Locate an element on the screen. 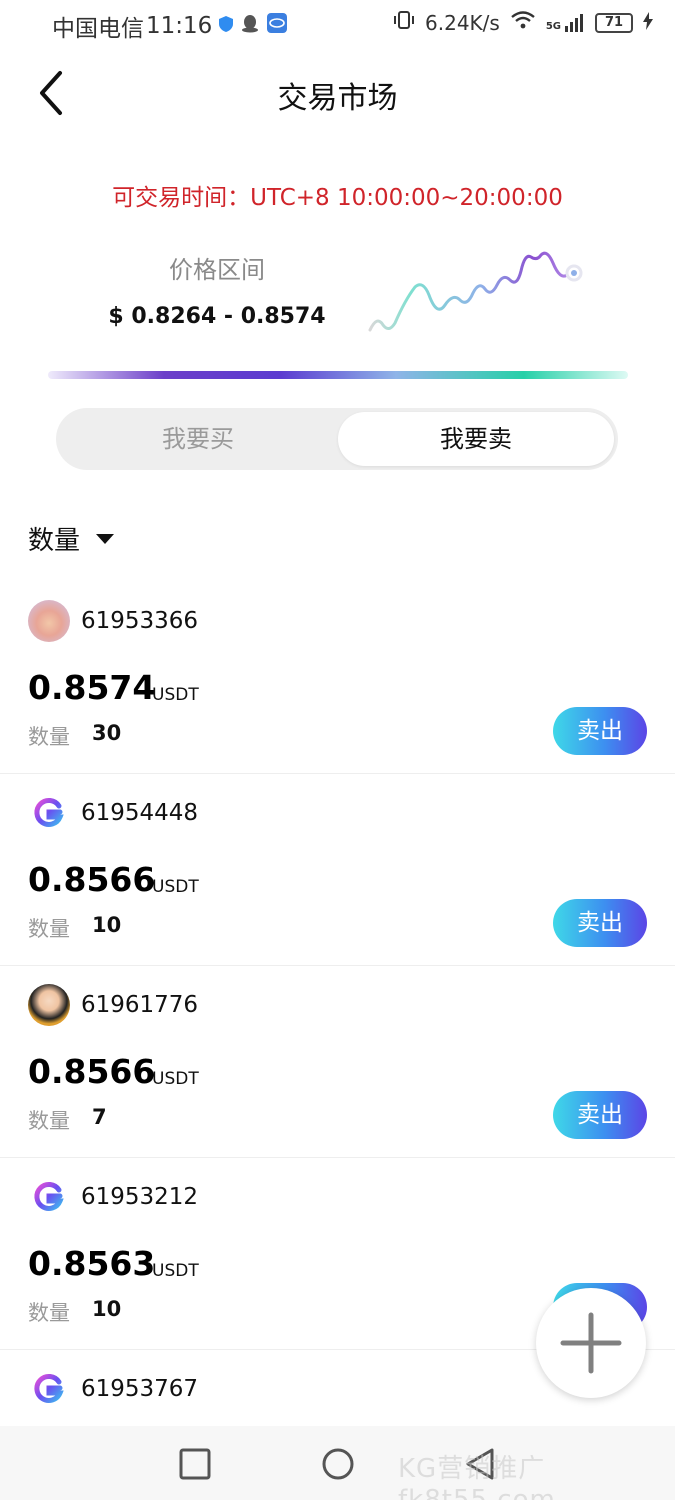 Image resolution: width=675 pixels, height=1500 pixels. app-notification-icon is located at coordinates (277, 26).